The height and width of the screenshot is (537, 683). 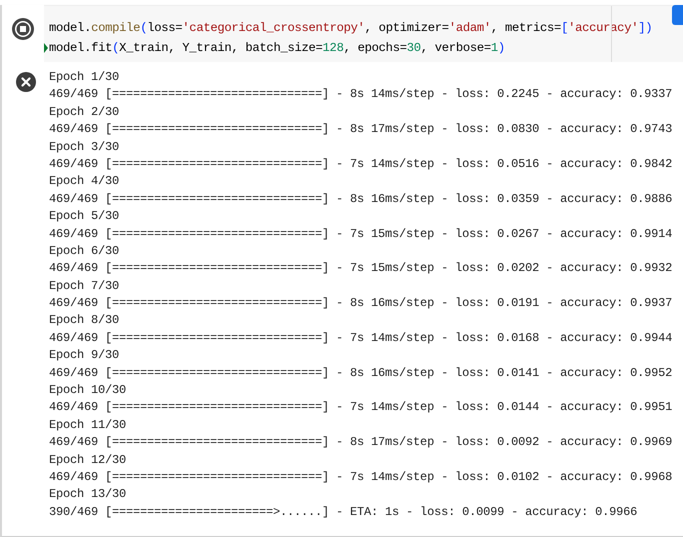 What do you see at coordinates (360, 234) in the screenshot?
I see `output-line: 469/469 [==============================] - 7s 15ms/step - loss: 0.0267 - accuracy: 0.9914` at bounding box center [360, 234].